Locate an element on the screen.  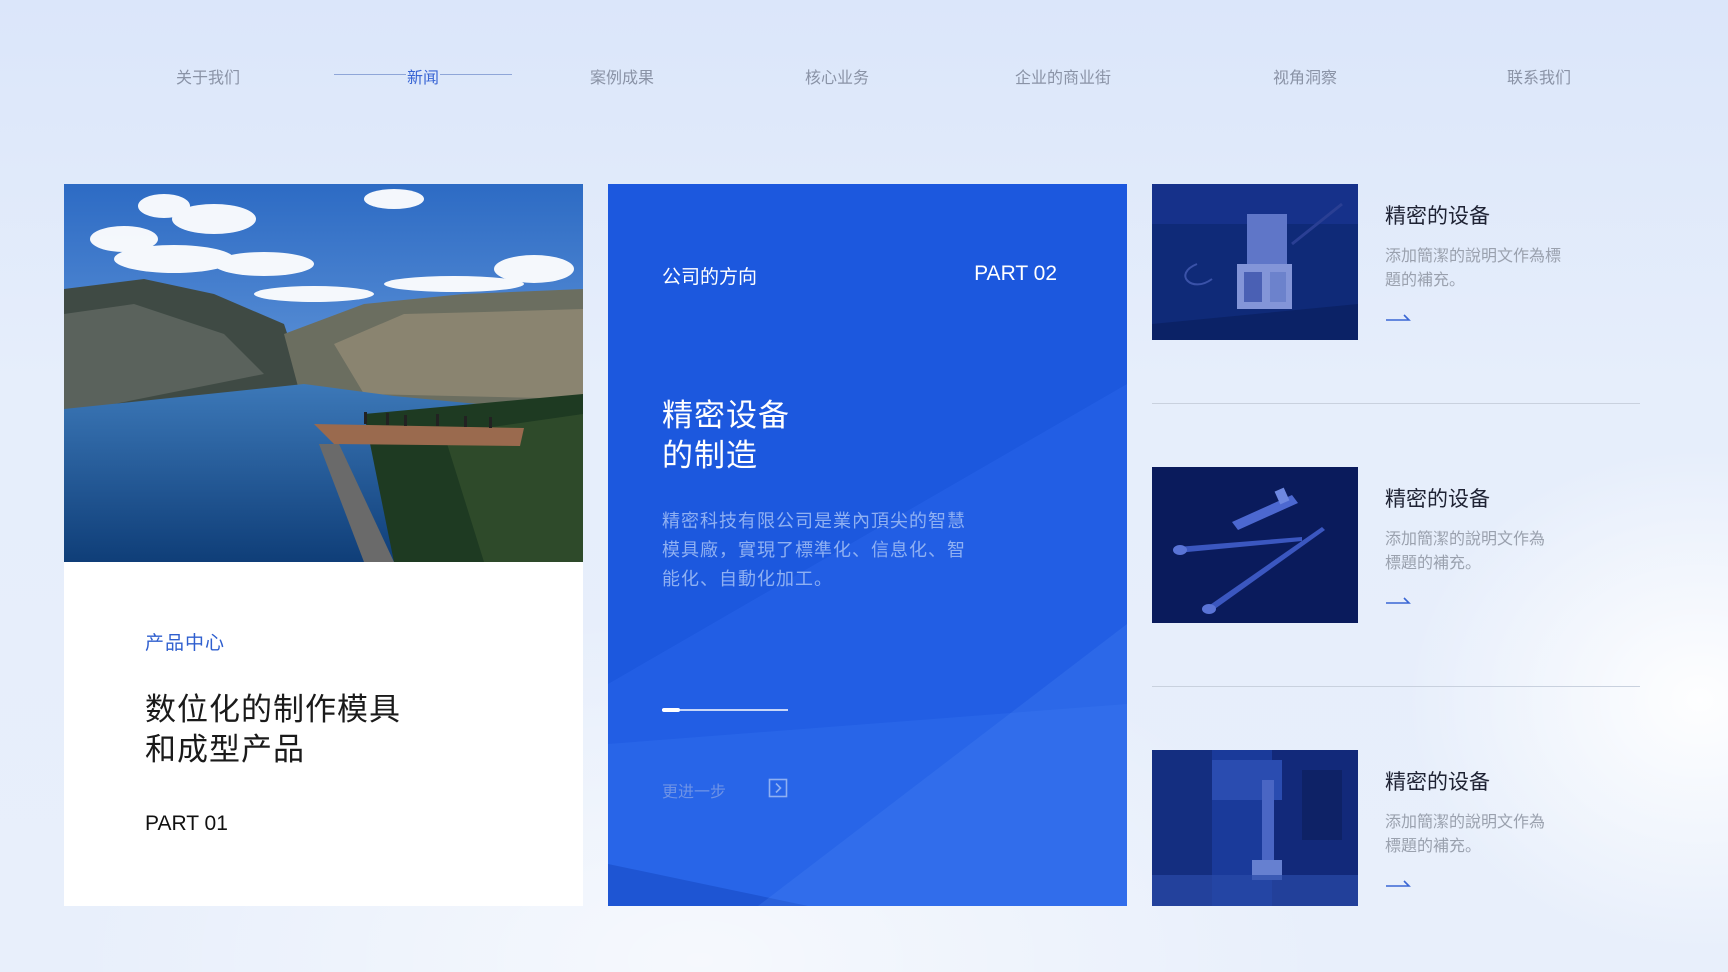
pipette-photo is located at coordinates (1255, 545).